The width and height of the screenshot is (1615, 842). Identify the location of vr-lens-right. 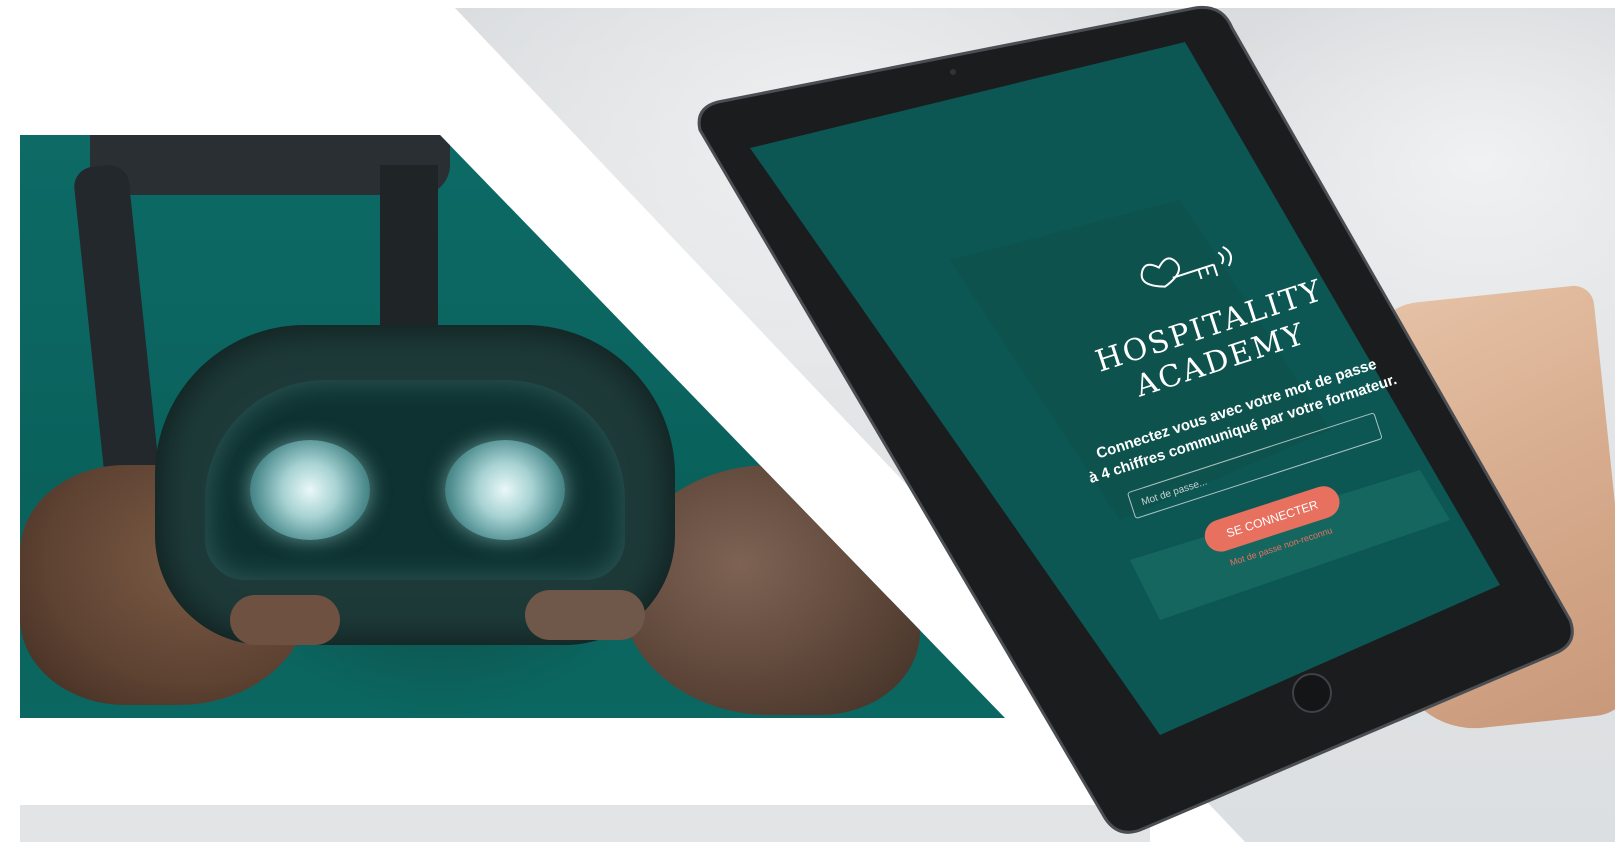
(505, 490).